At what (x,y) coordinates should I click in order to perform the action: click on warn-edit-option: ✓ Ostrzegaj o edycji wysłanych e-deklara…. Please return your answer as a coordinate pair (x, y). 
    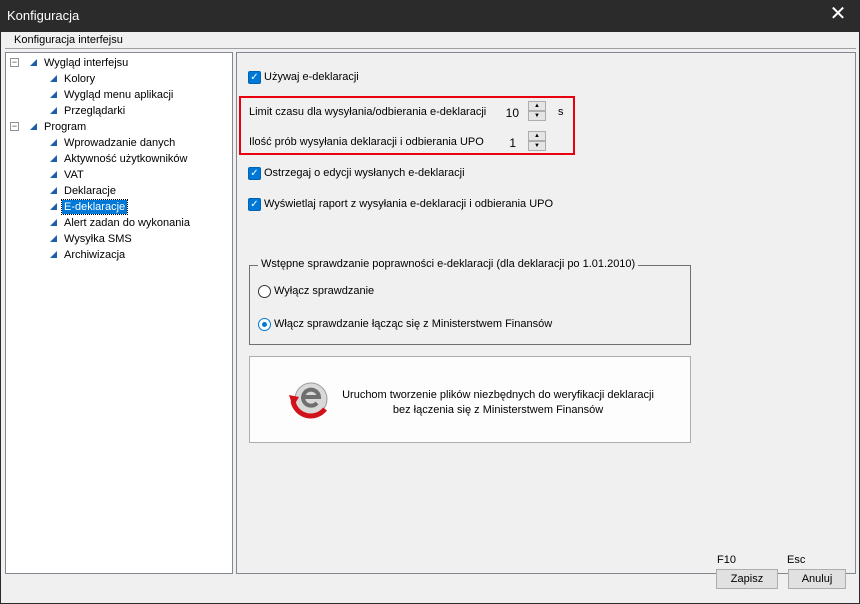
    Looking at the image, I should click on (378, 174).